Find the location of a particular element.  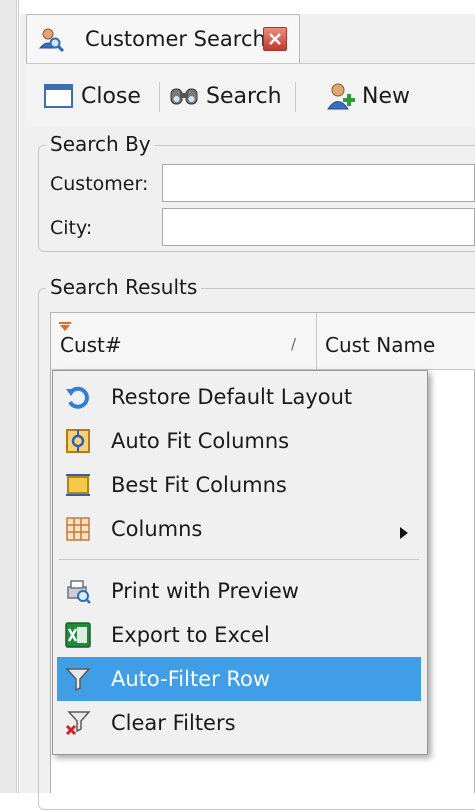

submenu-arrow-icon is located at coordinates (404, 533).